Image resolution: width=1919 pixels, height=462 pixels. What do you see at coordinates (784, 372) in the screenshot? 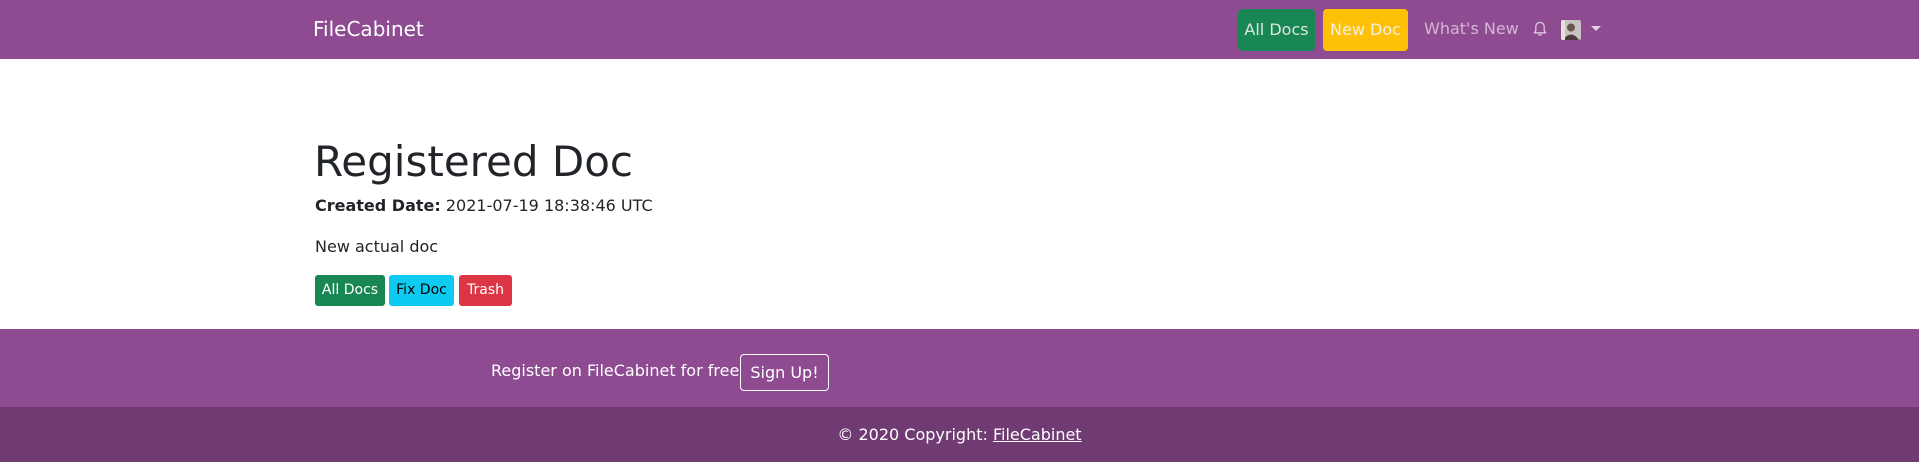
I see `sign-up-button: Sign Up!` at bounding box center [784, 372].